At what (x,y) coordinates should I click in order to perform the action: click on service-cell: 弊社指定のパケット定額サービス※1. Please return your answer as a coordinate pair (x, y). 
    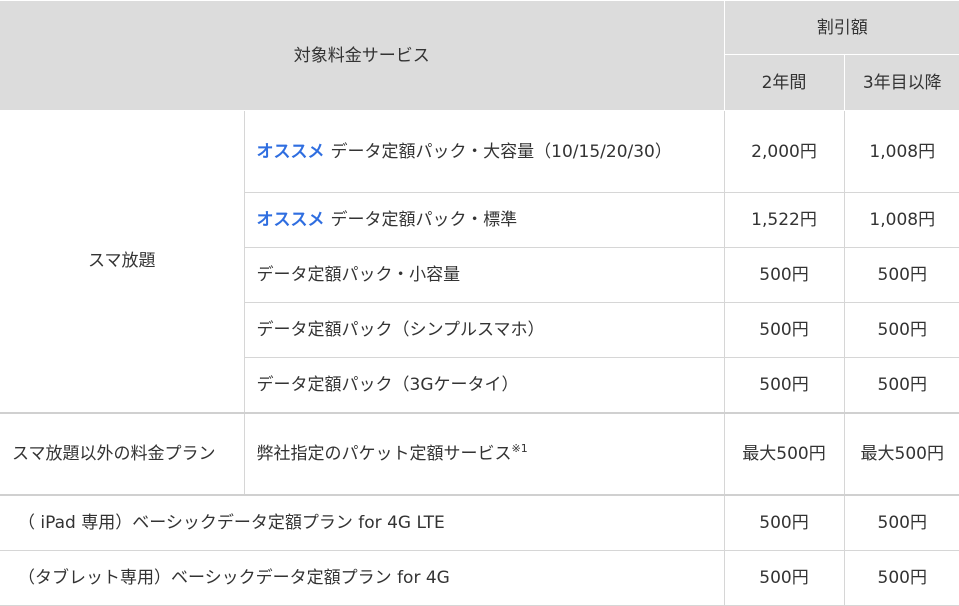
    Looking at the image, I should click on (484, 453).